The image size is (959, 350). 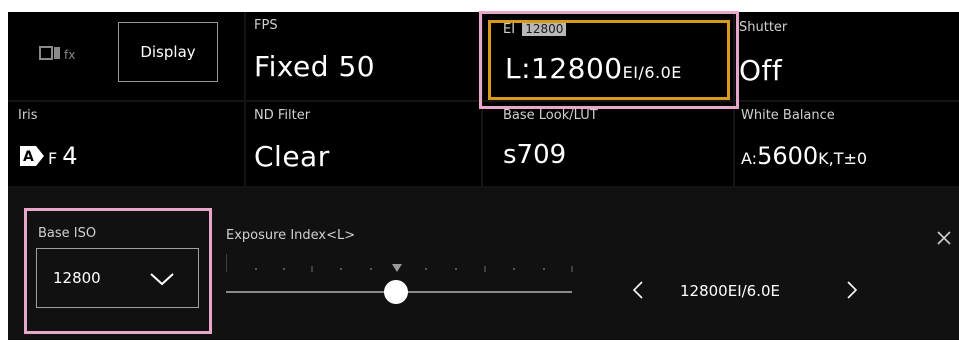 I want to click on shutter-caption: Shutter, so click(x=763, y=27).